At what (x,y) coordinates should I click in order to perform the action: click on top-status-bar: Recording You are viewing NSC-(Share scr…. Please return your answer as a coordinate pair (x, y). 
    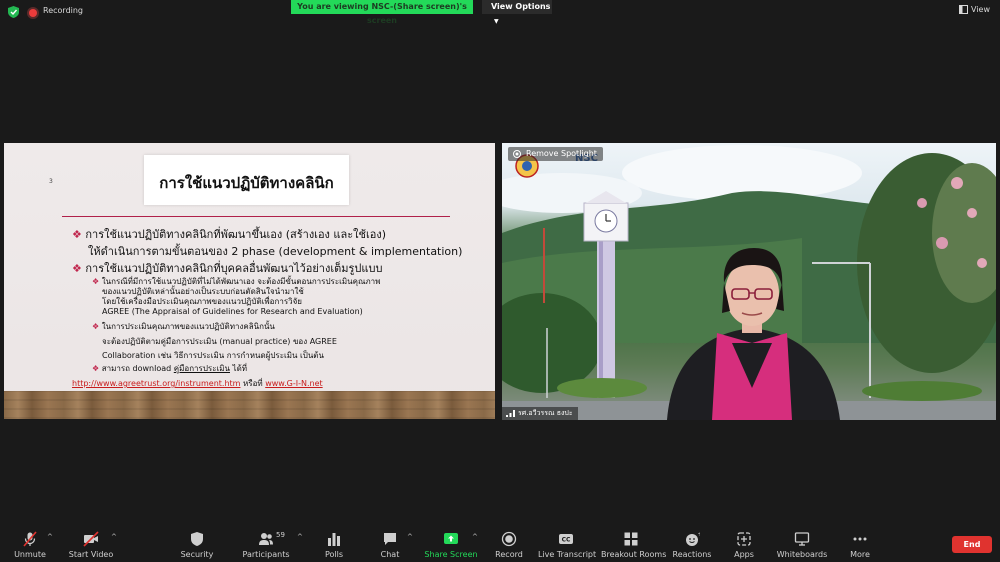
    Looking at the image, I should click on (500, 12).